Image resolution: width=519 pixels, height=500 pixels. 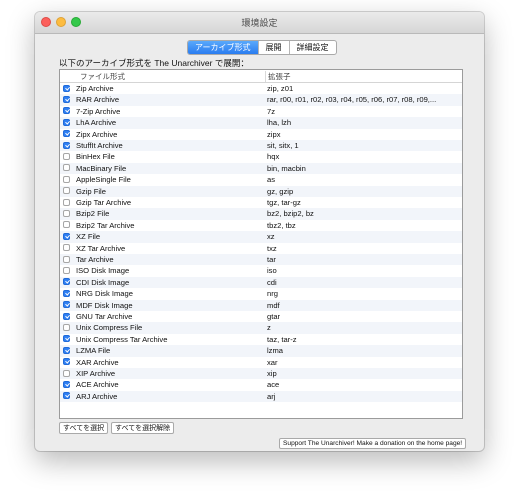 What do you see at coordinates (105, 225) in the screenshot?
I see `format-name: Bzip2 Tar Archive` at bounding box center [105, 225].